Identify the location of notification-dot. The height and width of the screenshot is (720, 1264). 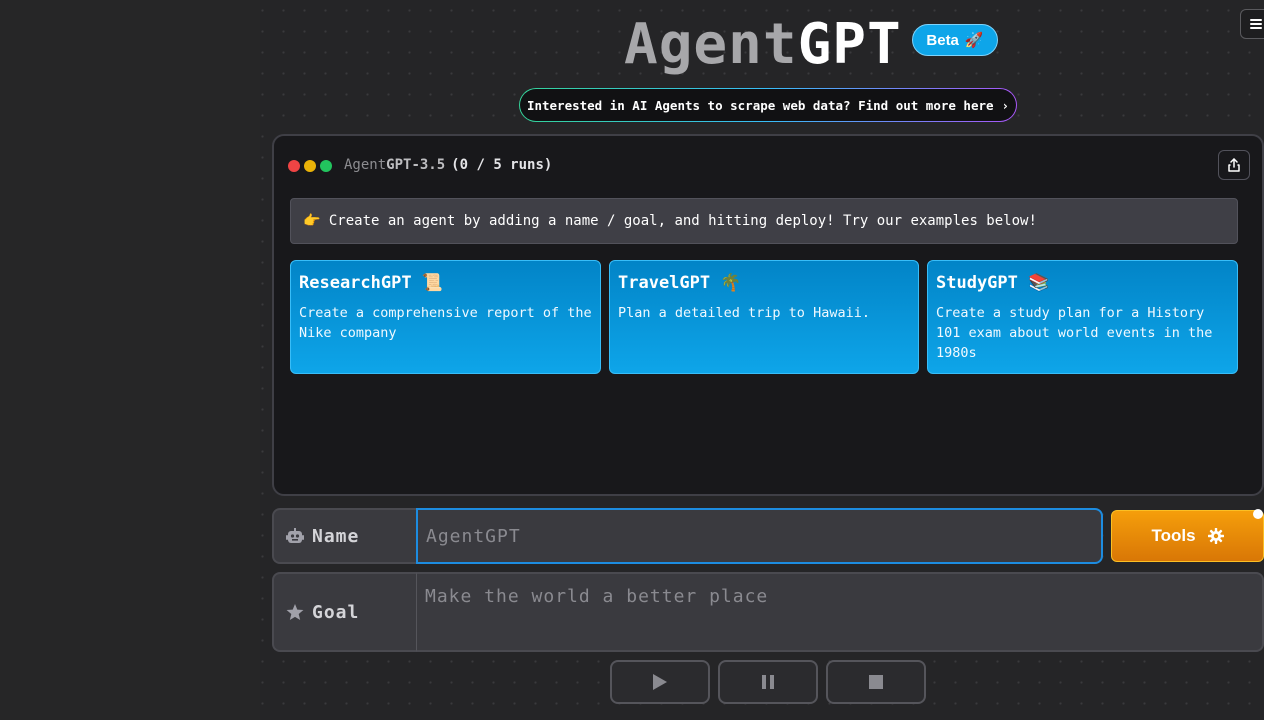
(1258, 514).